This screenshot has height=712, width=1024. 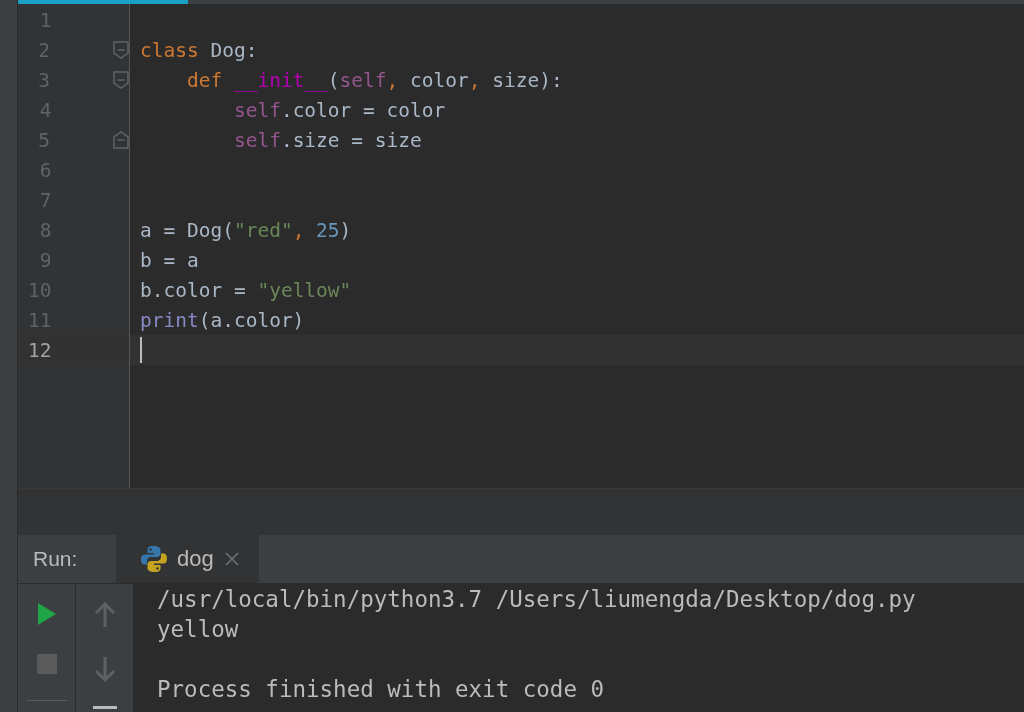 I want to click on console-output-line: yellow, so click(x=198, y=629).